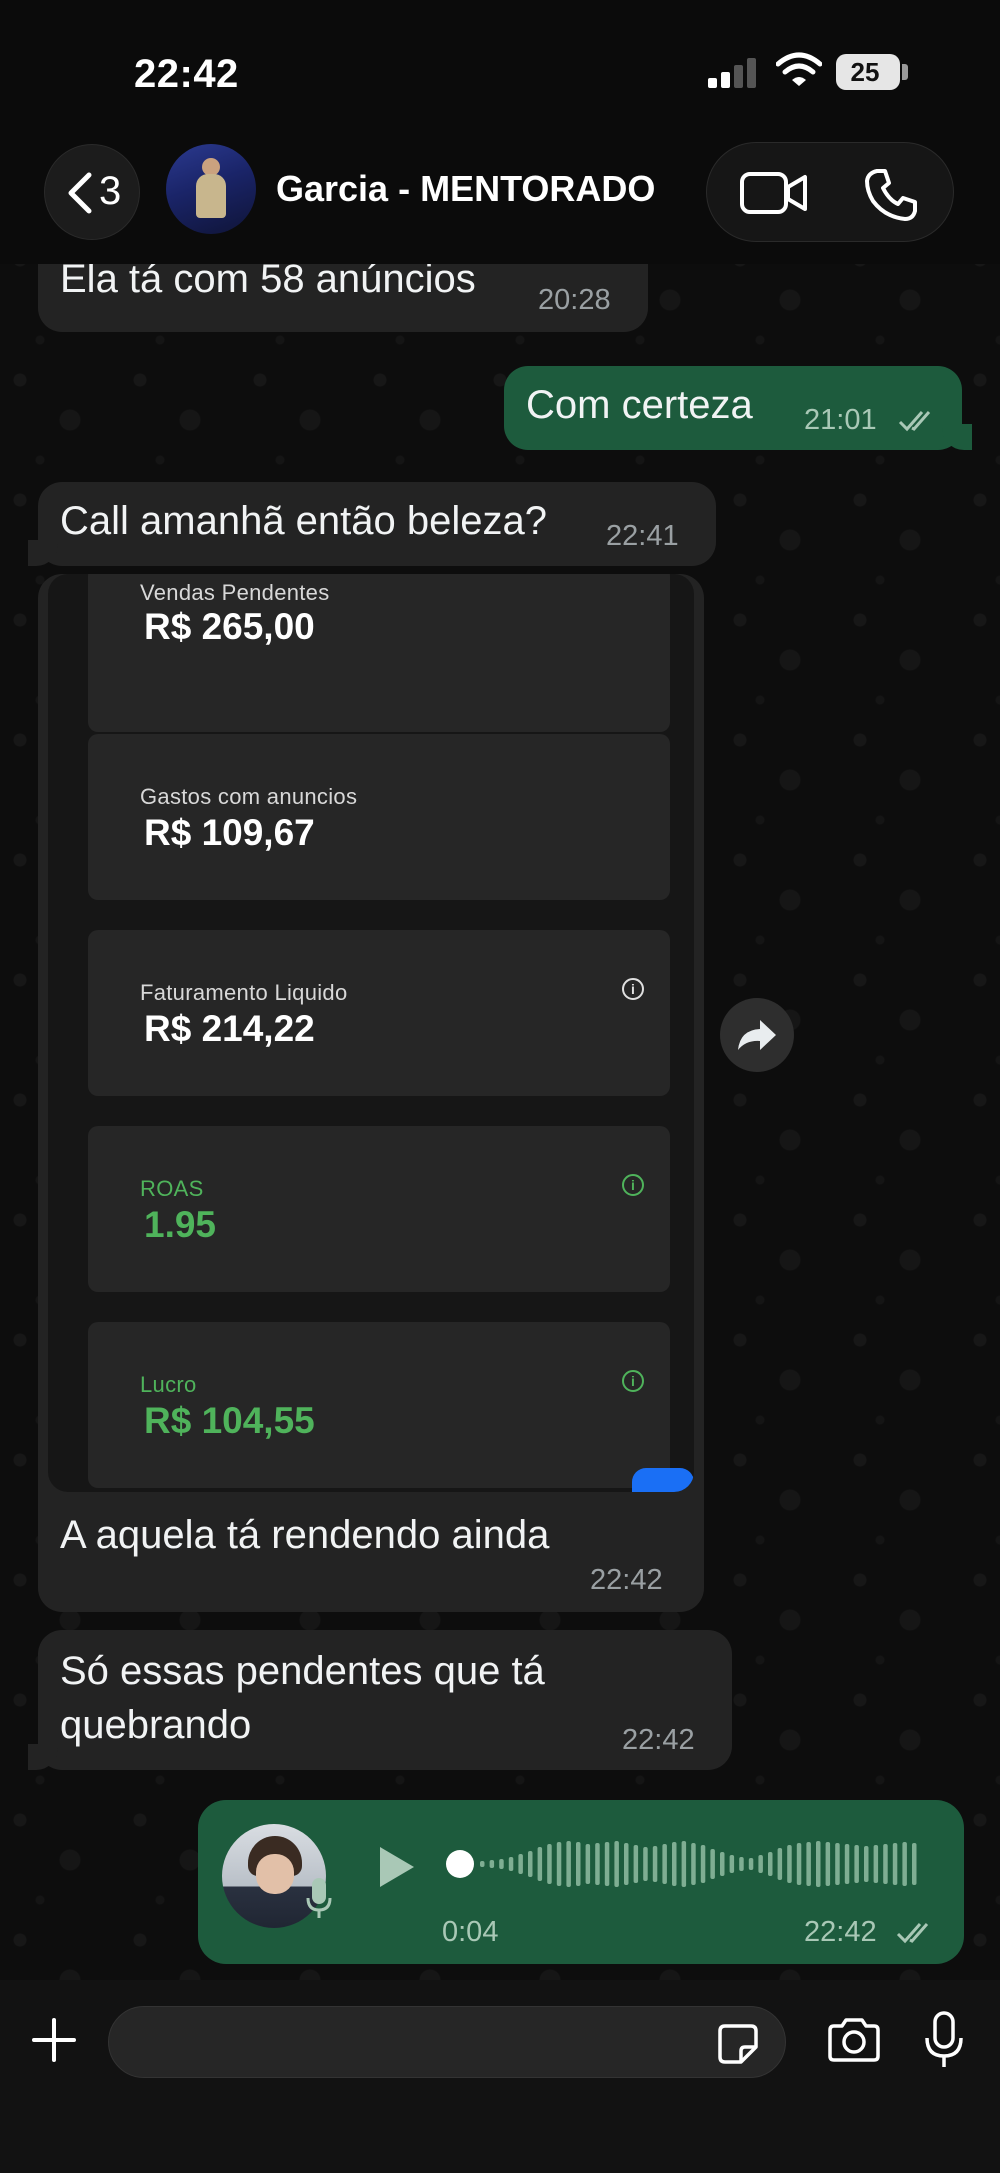  What do you see at coordinates (229, 832) in the screenshot?
I see `metric-value: R$ 109,67` at bounding box center [229, 832].